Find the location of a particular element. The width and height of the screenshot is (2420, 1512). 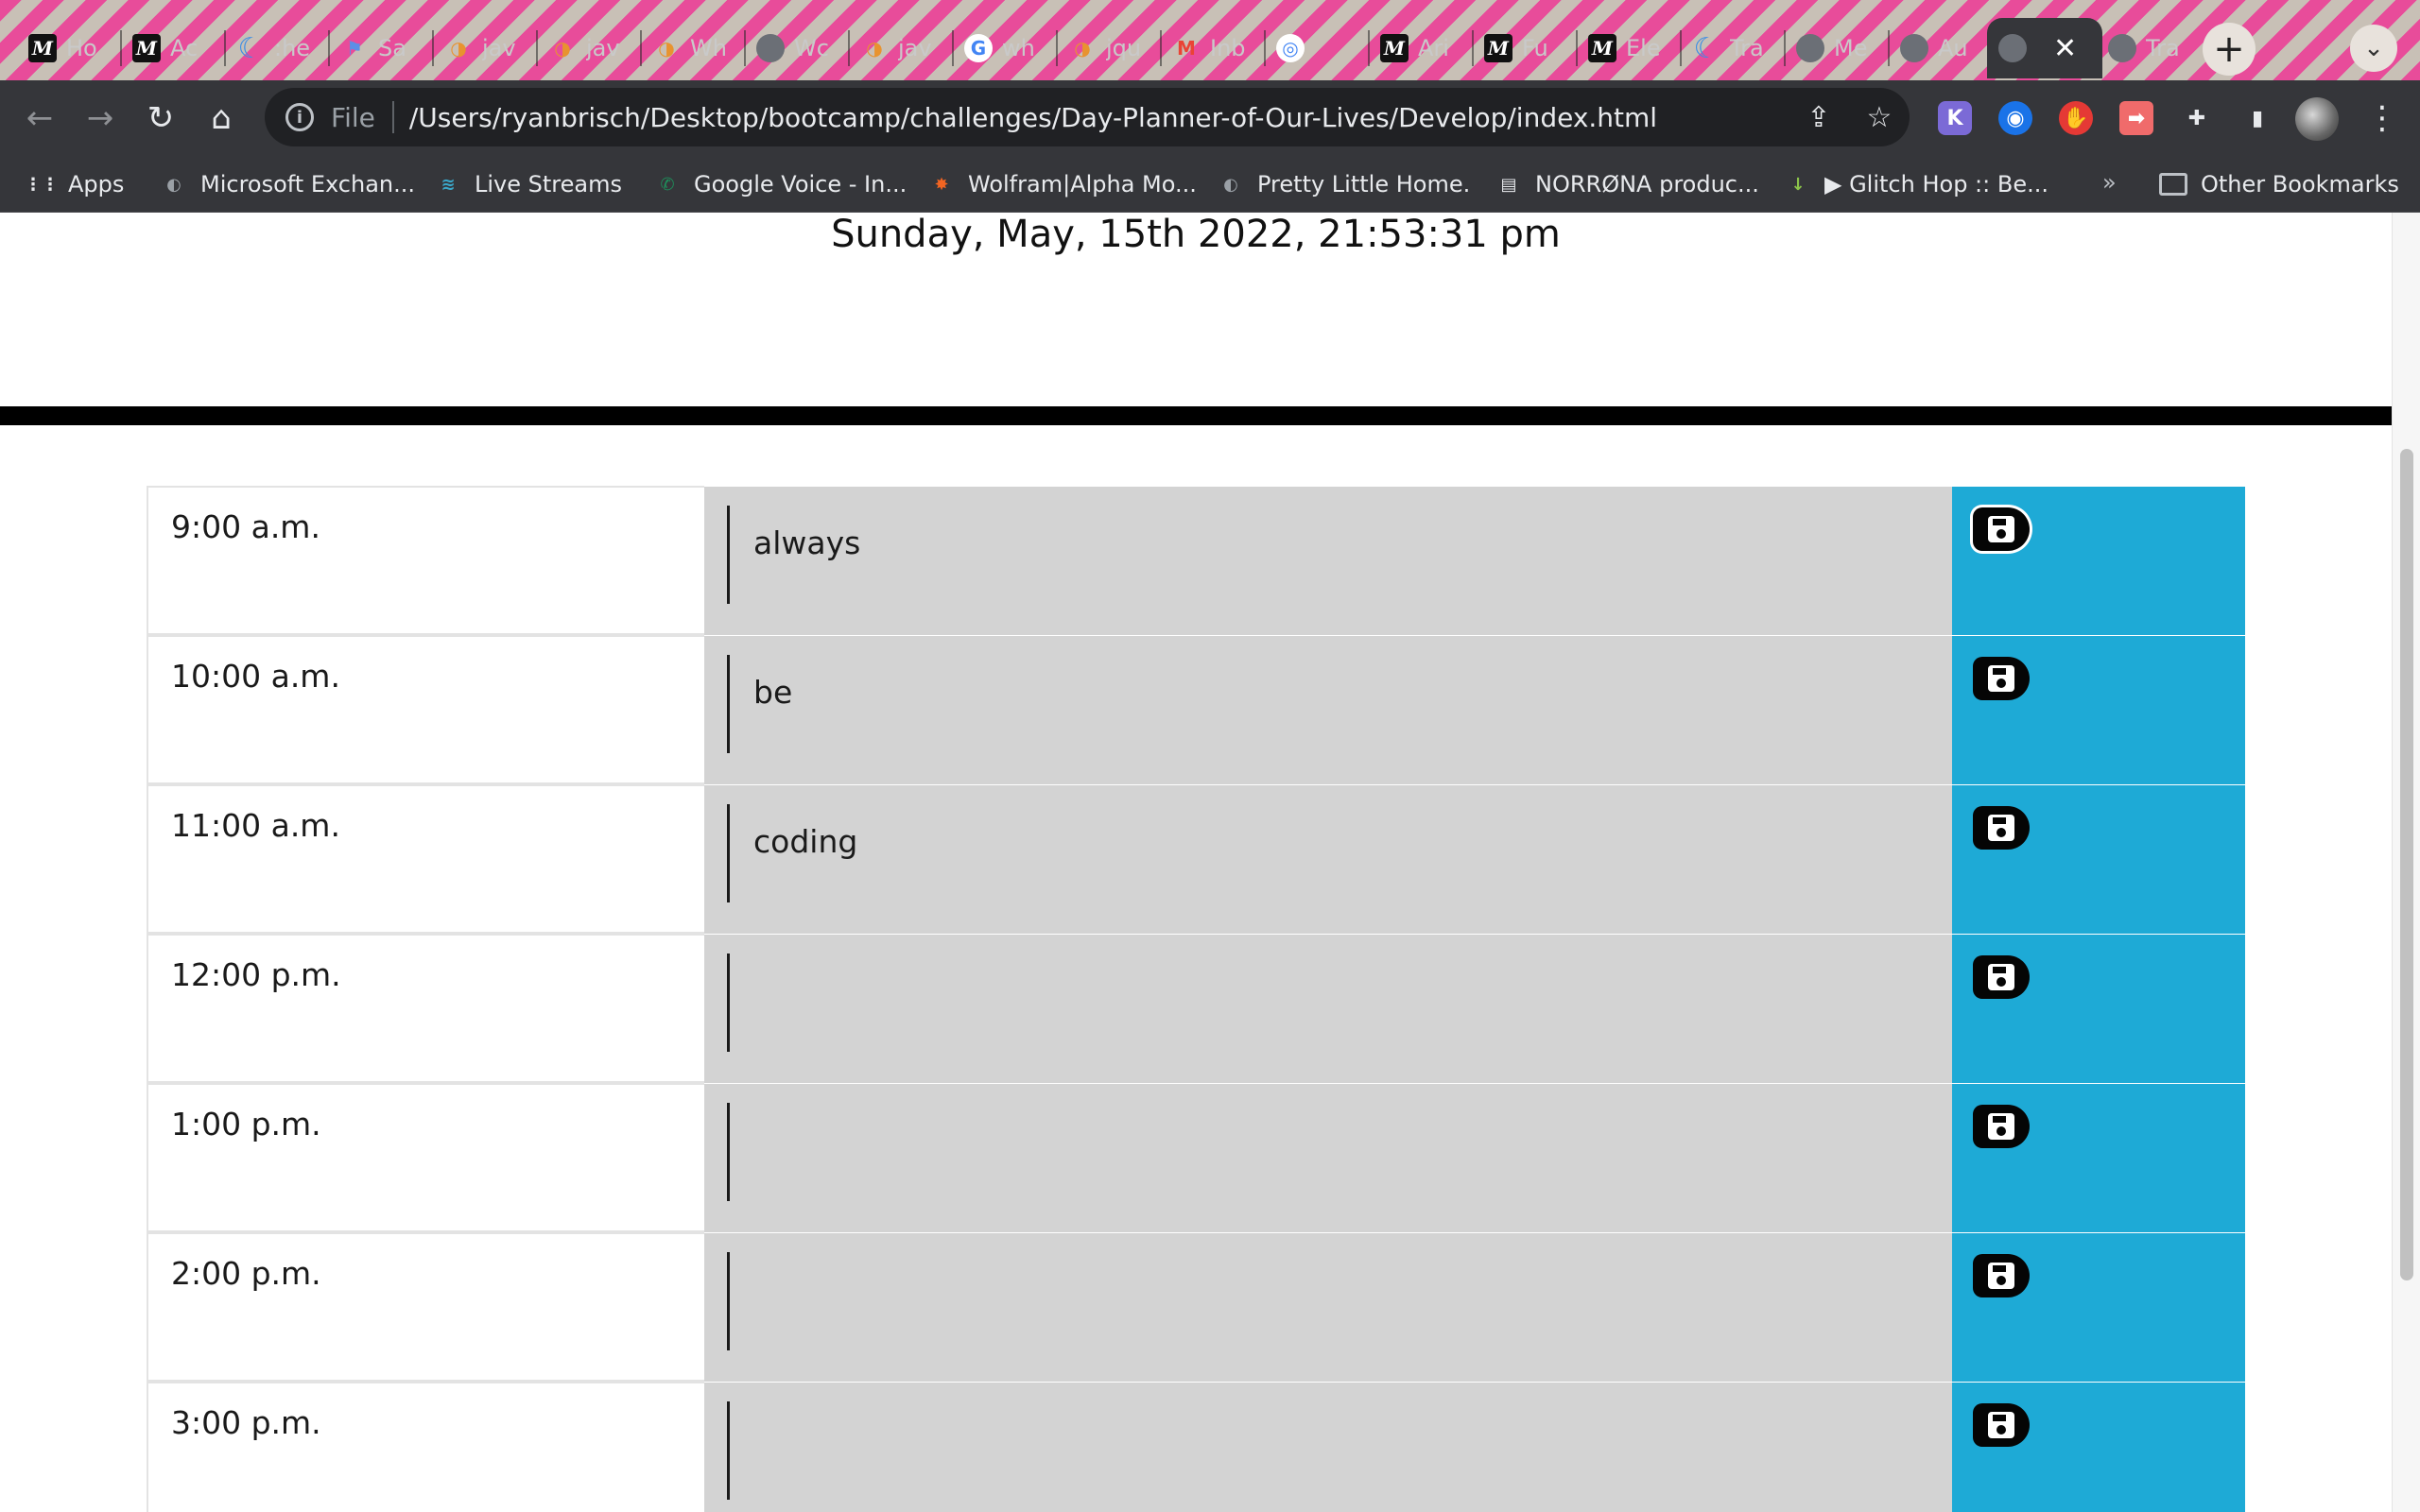

tab: M Inb is located at coordinates (1213, 48).